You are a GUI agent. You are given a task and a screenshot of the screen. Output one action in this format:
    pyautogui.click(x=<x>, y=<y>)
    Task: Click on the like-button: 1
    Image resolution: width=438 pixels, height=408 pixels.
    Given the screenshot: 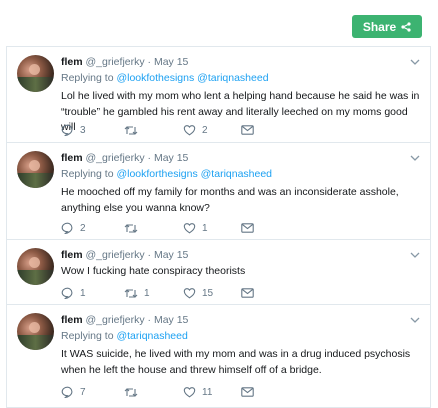 What is the action you would take?
    pyautogui.click(x=195, y=228)
    